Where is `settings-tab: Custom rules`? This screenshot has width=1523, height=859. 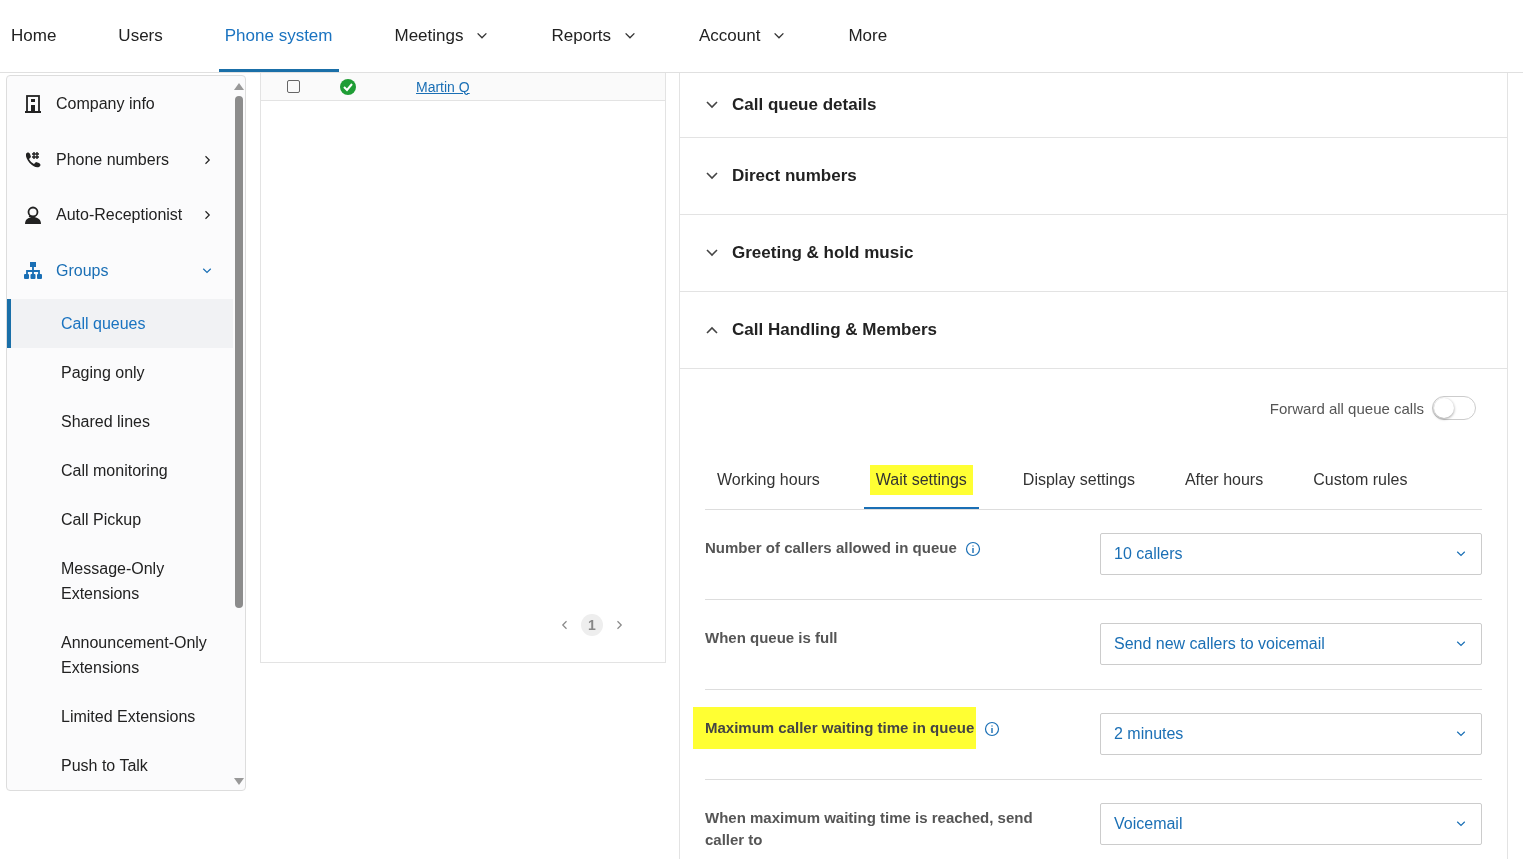
settings-tab: Custom rules is located at coordinates (1360, 481).